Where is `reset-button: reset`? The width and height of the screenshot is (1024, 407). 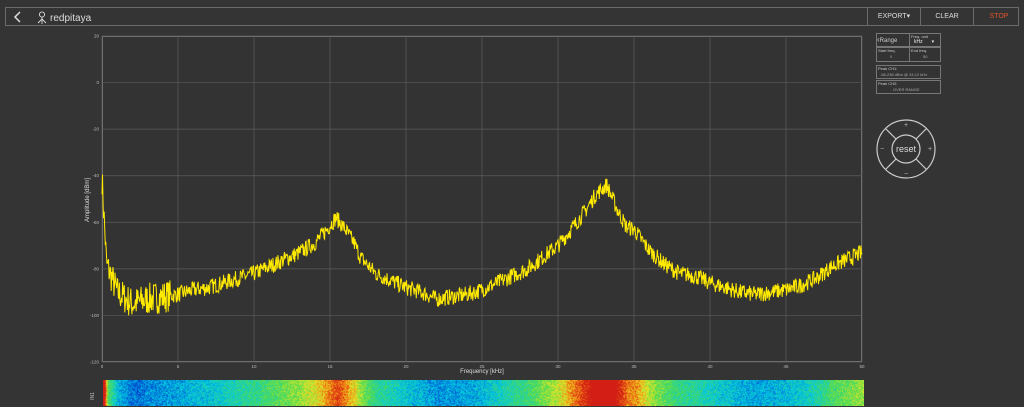 reset-button: reset is located at coordinates (906, 149).